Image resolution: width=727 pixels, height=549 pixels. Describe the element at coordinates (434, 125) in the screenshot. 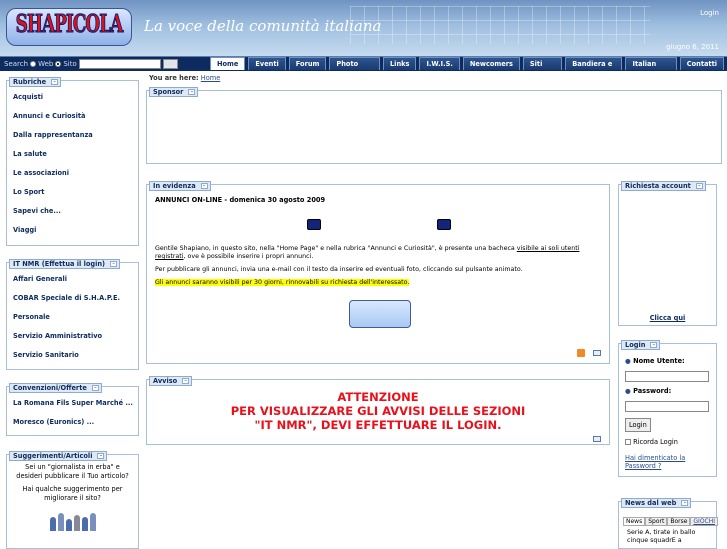

I see `sponsor-box: Sponsor –` at that location.